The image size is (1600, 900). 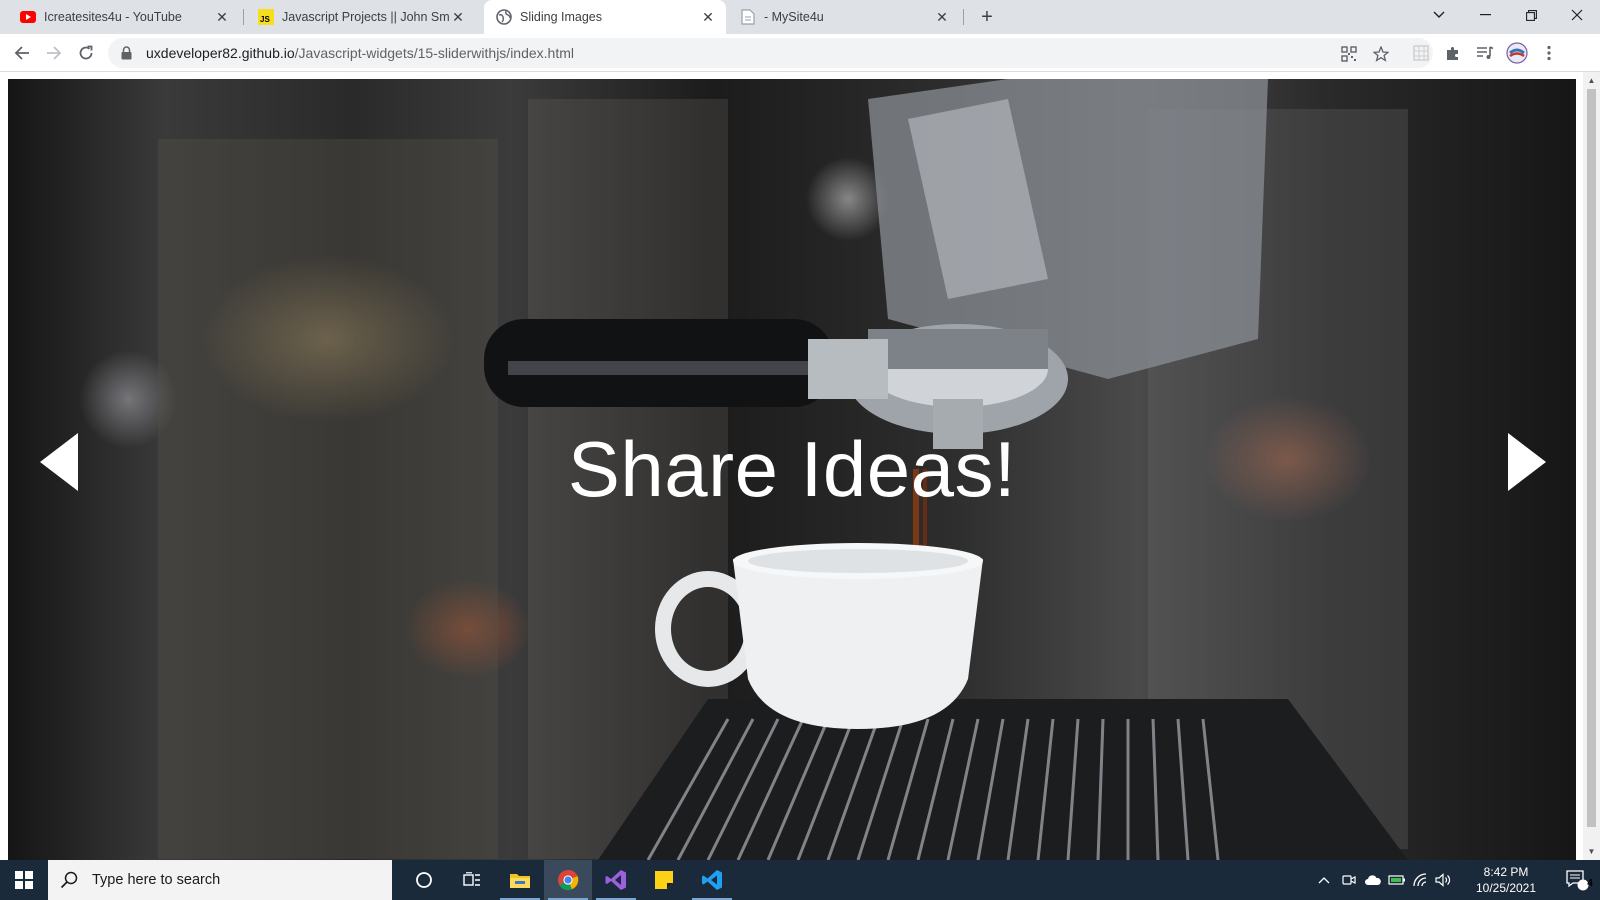 I want to click on task-view-button, so click(x=472, y=880).